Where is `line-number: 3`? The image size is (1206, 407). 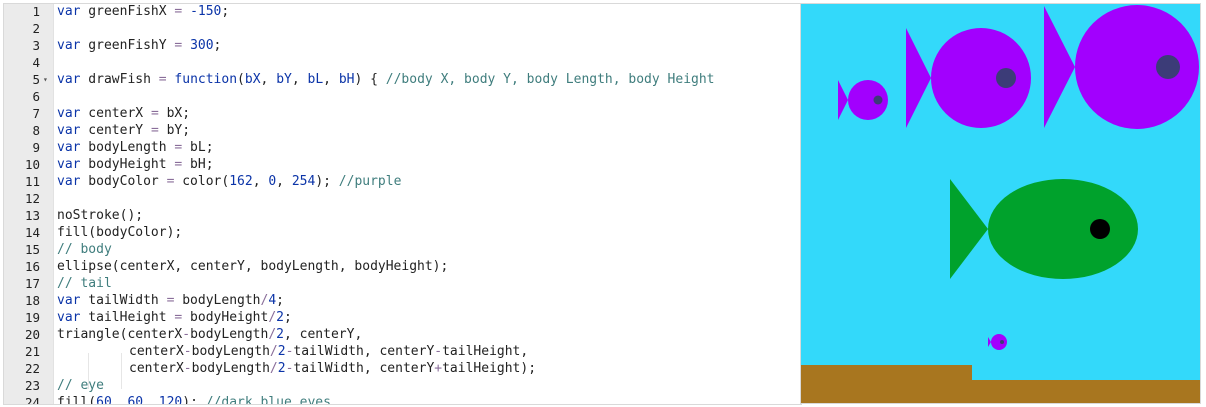 line-number: 3 is located at coordinates (36, 45).